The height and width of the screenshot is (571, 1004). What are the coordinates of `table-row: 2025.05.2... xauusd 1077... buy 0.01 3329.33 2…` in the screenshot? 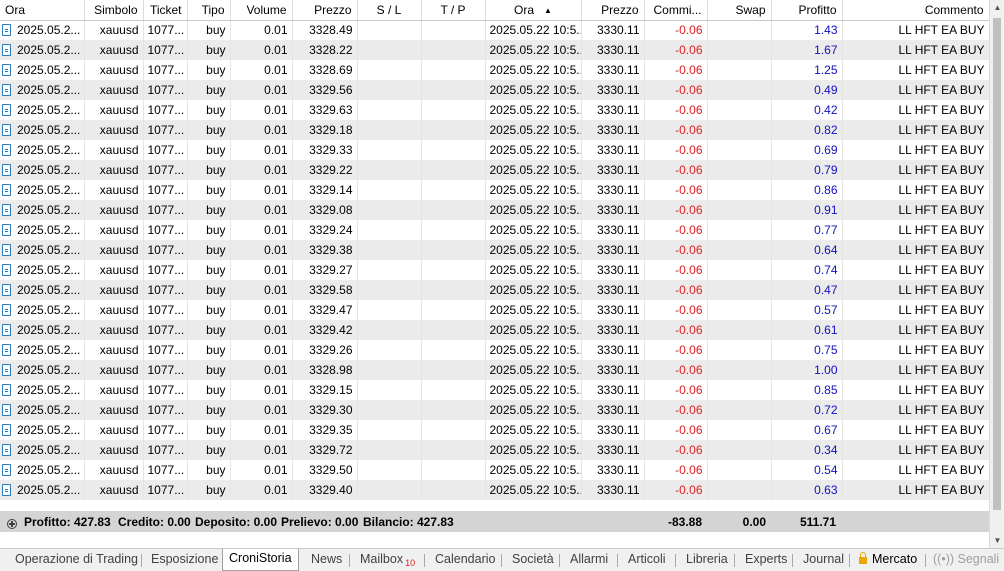 It's located at (494, 150).